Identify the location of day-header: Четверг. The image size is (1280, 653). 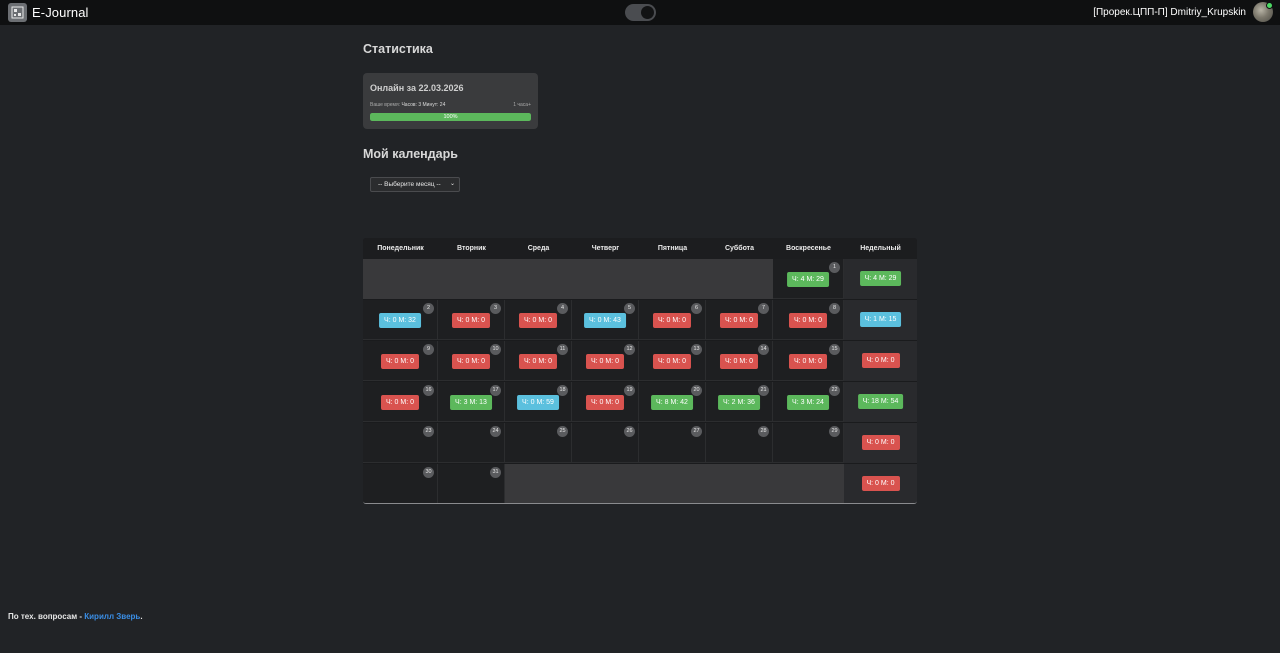
(605, 248).